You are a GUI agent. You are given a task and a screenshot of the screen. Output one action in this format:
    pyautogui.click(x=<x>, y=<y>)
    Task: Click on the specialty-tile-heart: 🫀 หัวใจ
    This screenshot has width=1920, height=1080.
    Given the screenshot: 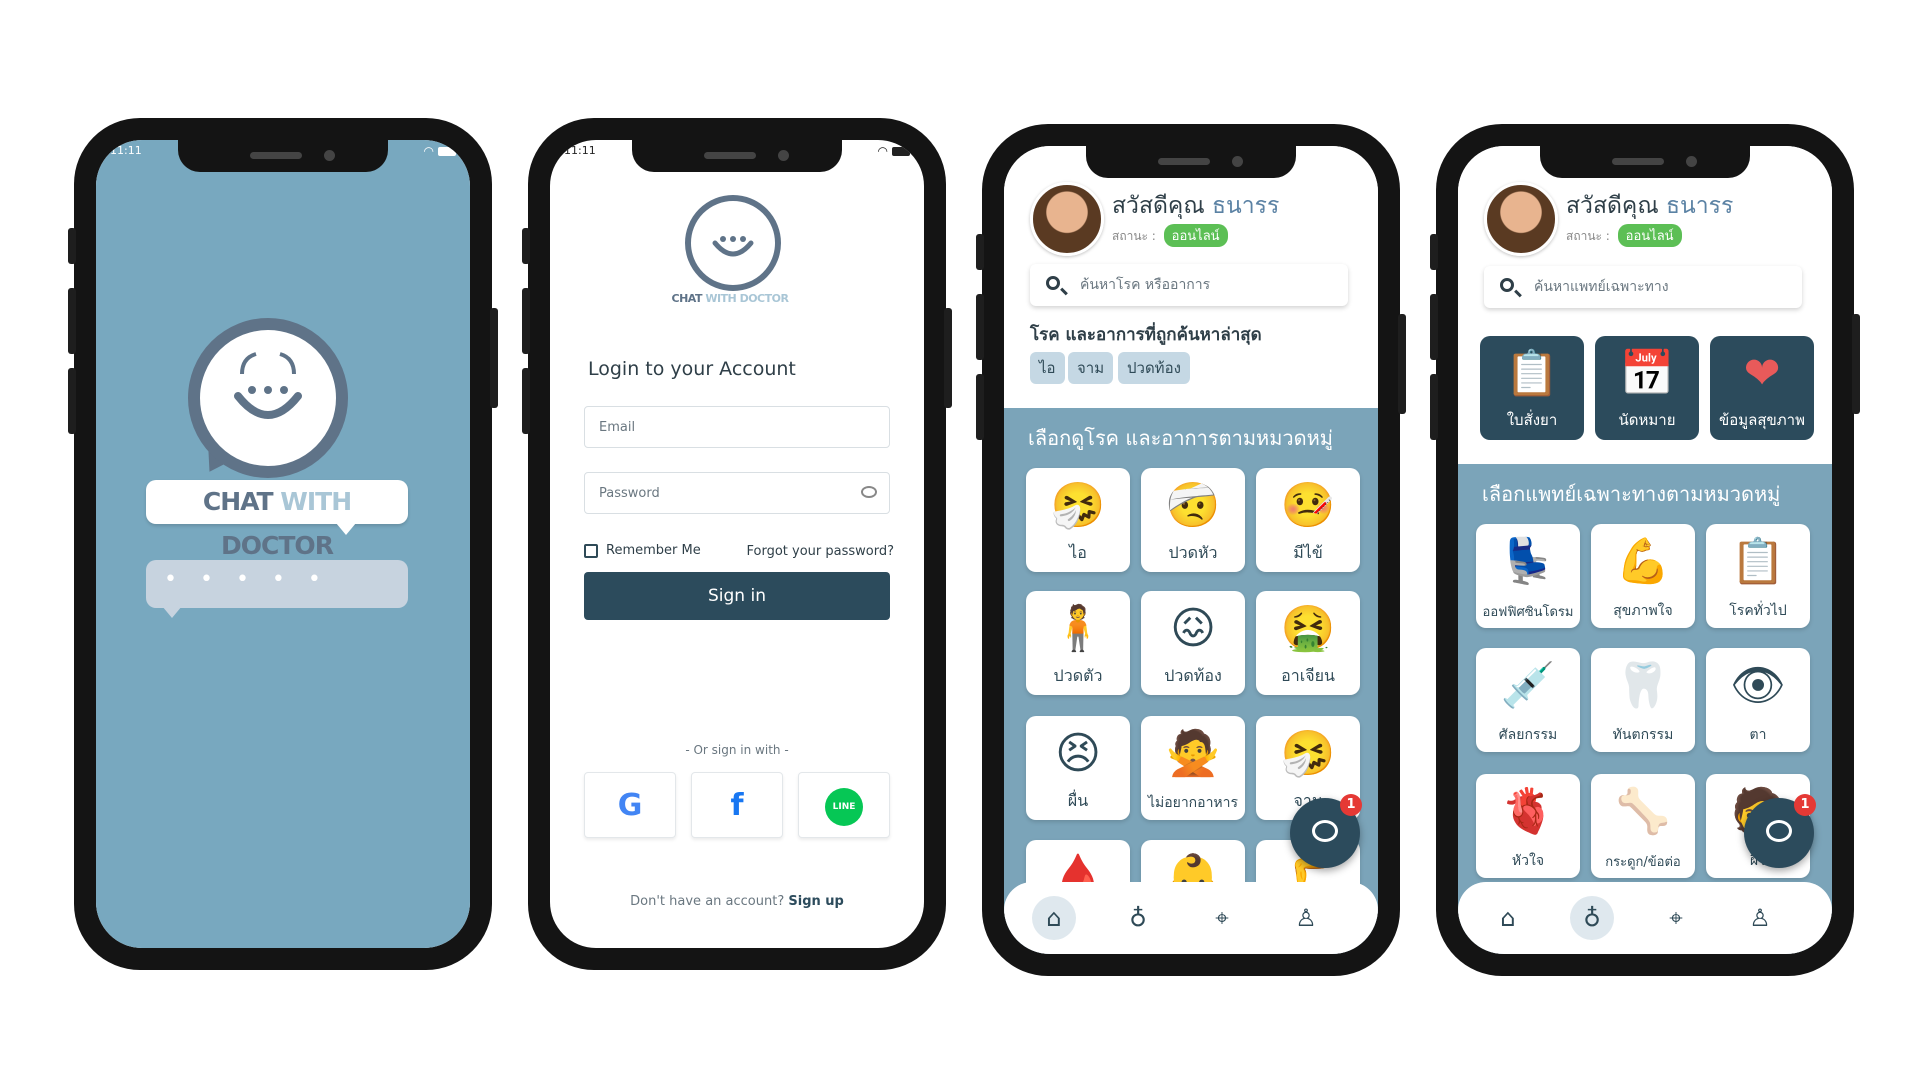 What is the action you would take?
    pyautogui.click(x=1528, y=826)
    